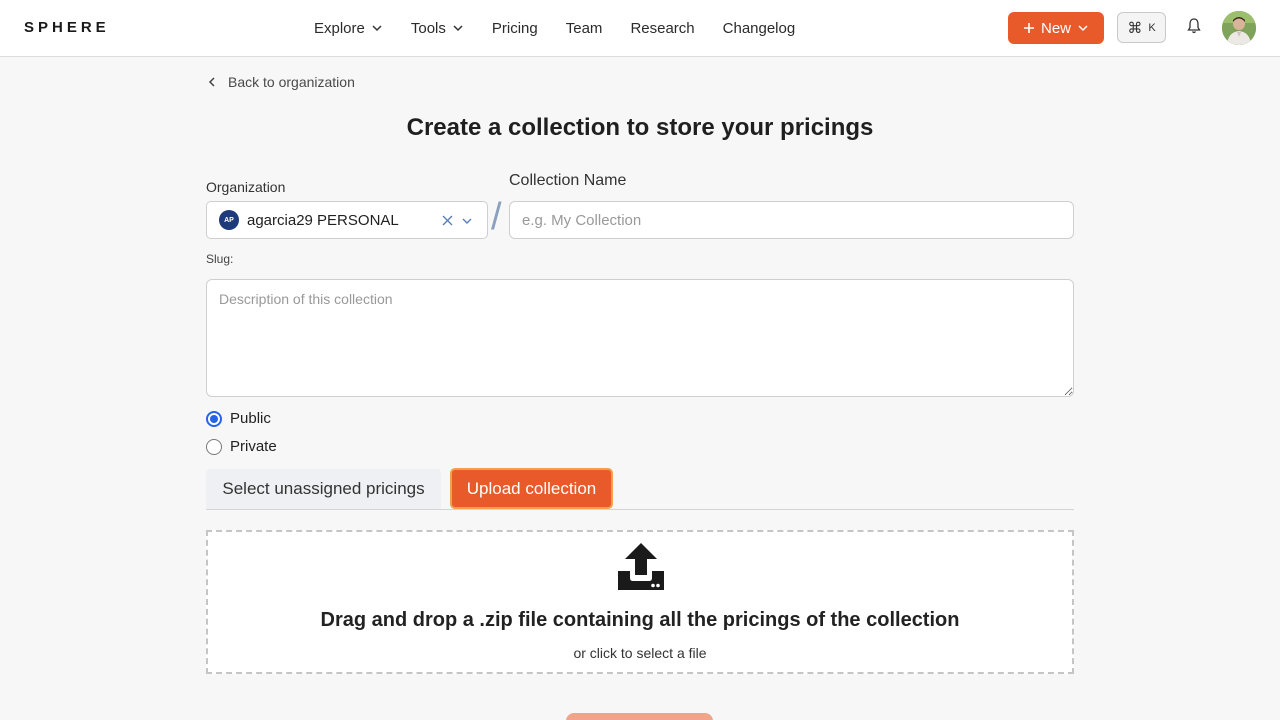 The width and height of the screenshot is (1280, 720). I want to click on private-radio, so click(214, 446).